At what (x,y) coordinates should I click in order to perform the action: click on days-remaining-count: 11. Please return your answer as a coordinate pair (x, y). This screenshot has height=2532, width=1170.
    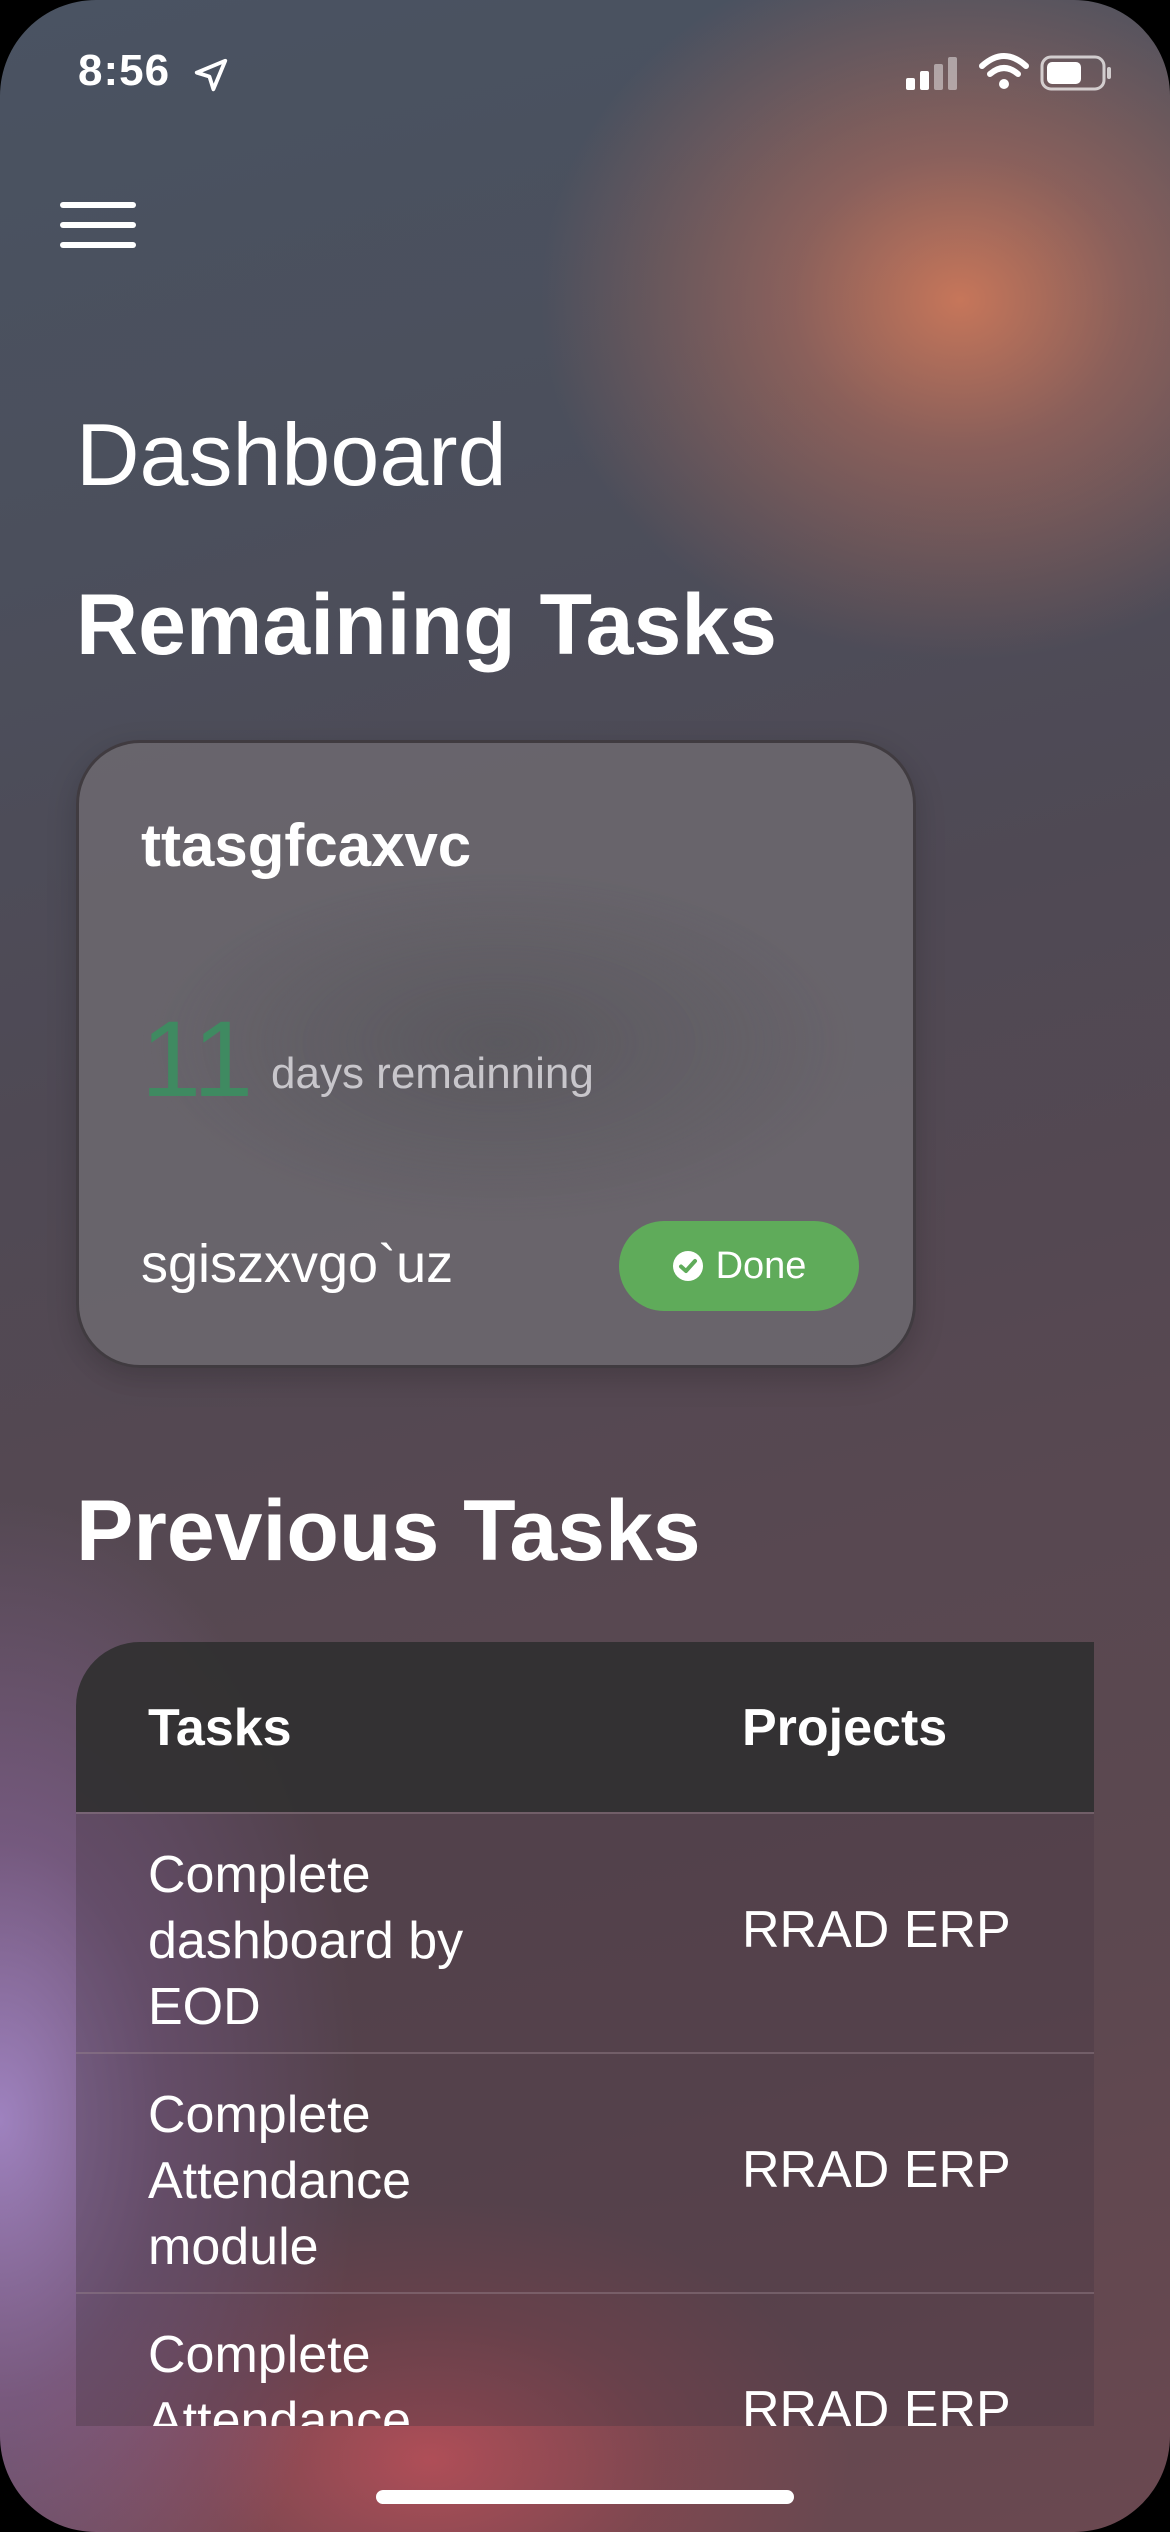
    Looking at the image, I should click on (197, 1058).